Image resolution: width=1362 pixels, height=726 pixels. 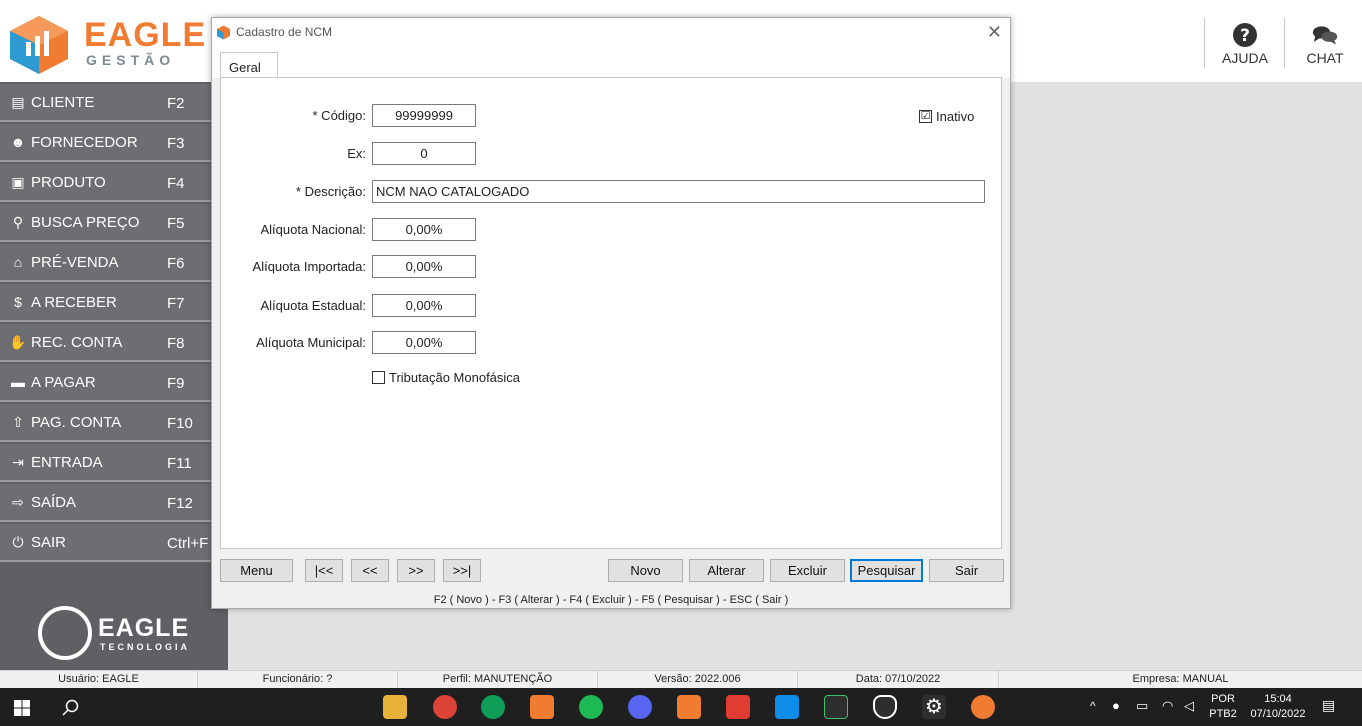 I want to click on upload-icon: ⇧, so click(x=18, y=421).